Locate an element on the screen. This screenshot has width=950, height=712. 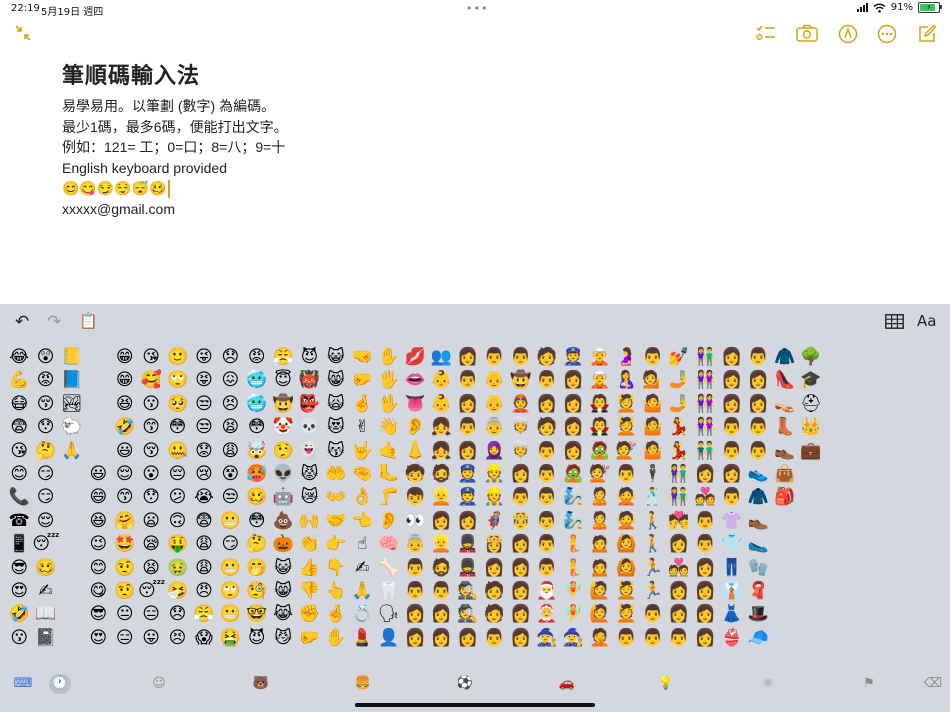
emoji-key: 🧞 is located at coordinates (573, 497).